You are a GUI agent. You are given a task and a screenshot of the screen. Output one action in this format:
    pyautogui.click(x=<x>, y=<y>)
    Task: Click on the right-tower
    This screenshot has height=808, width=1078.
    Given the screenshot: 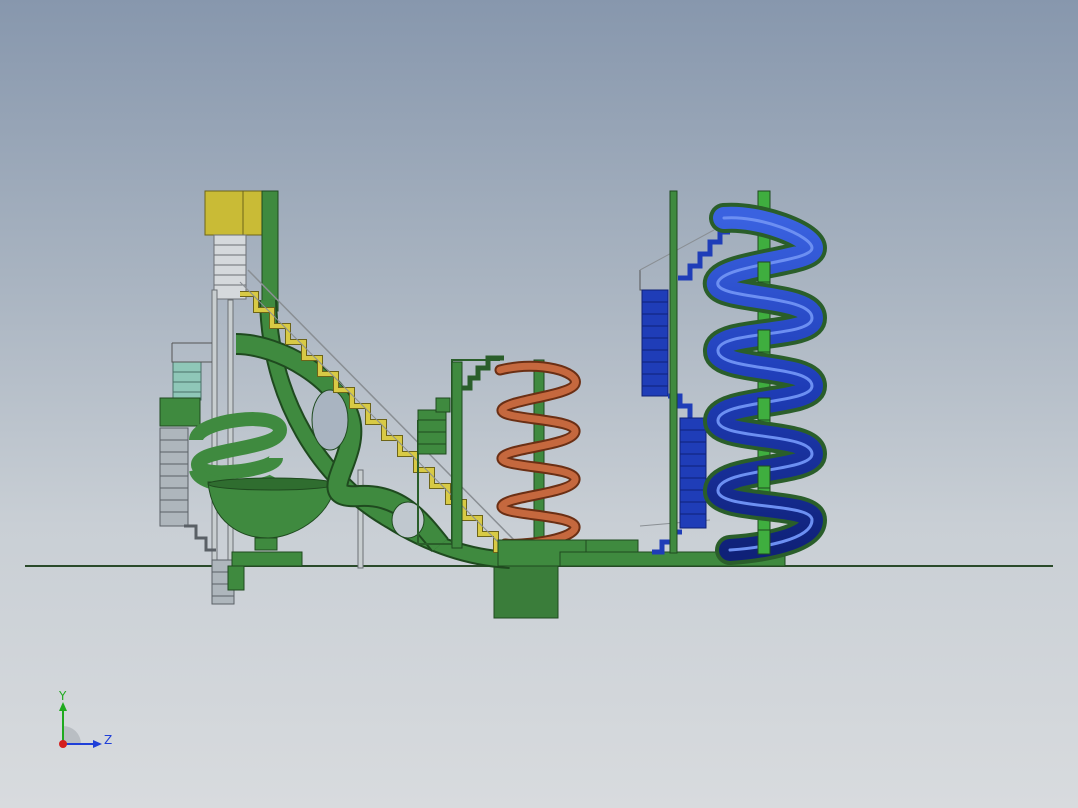 What is the action you would take?
    pyautogui.click(x=733, y=377)
    